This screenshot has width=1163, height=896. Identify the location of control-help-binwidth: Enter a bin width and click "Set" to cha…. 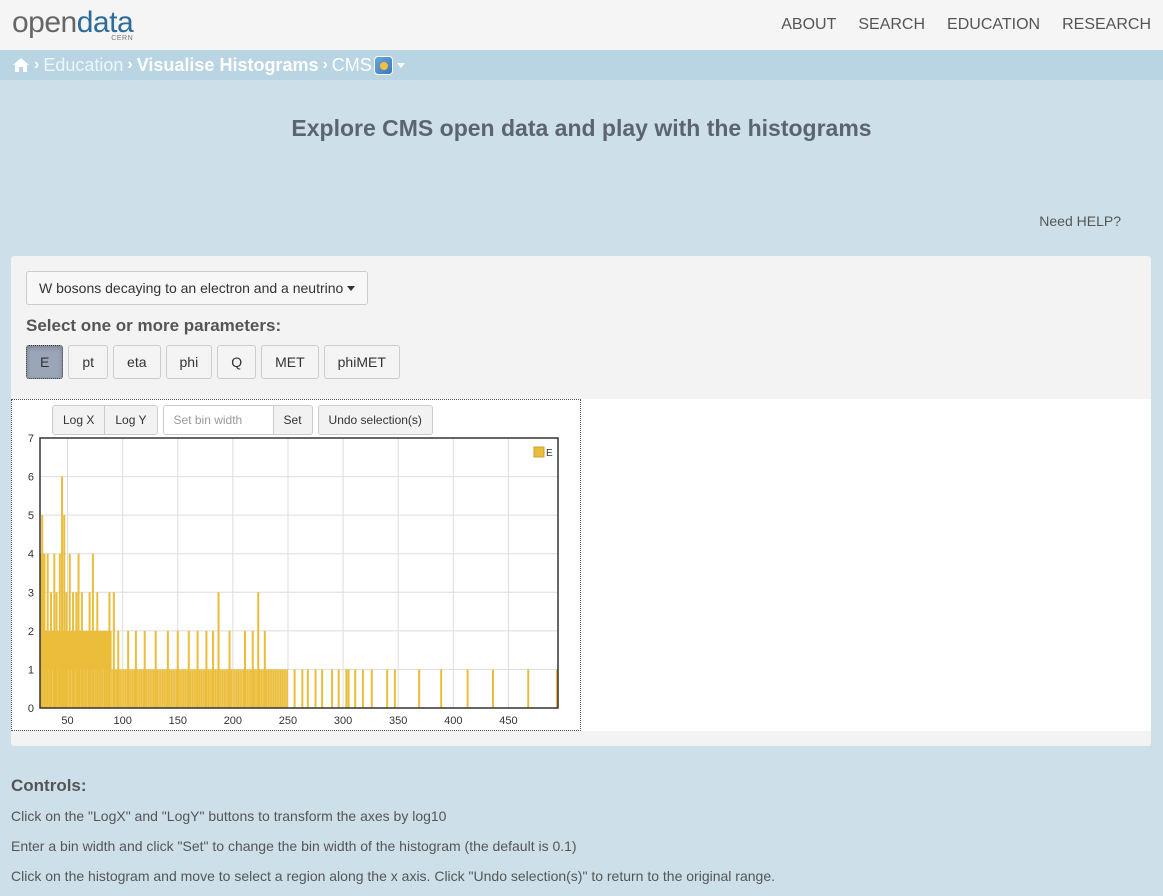
(294, 846).